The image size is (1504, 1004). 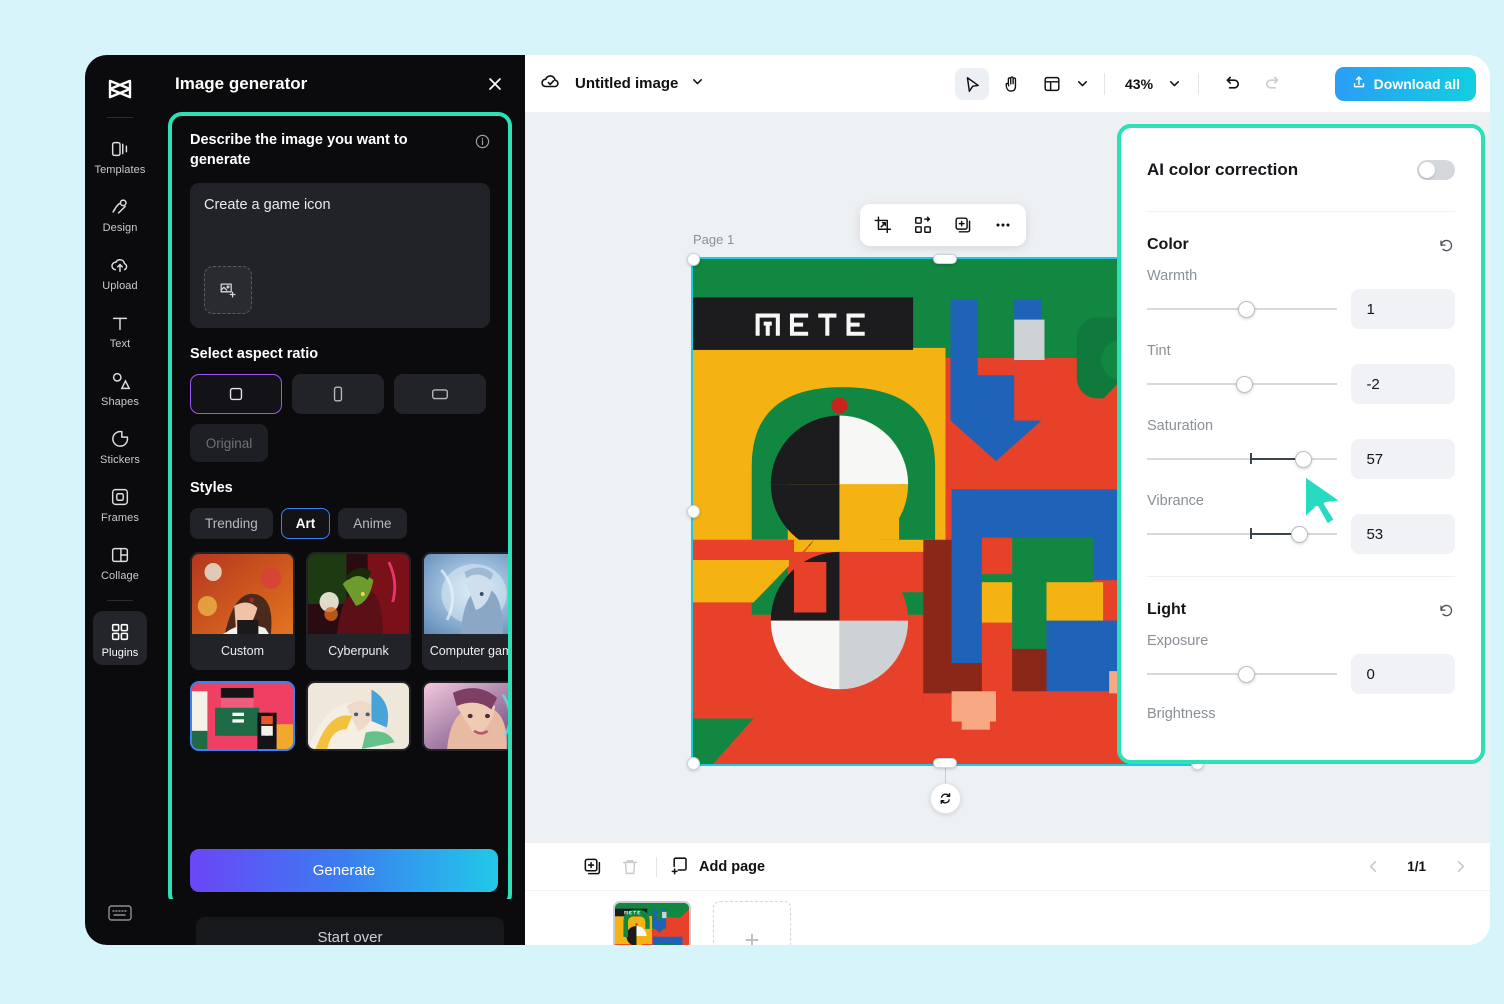 I want to click on add-page-button: Add page, so click(x=718, y=867).